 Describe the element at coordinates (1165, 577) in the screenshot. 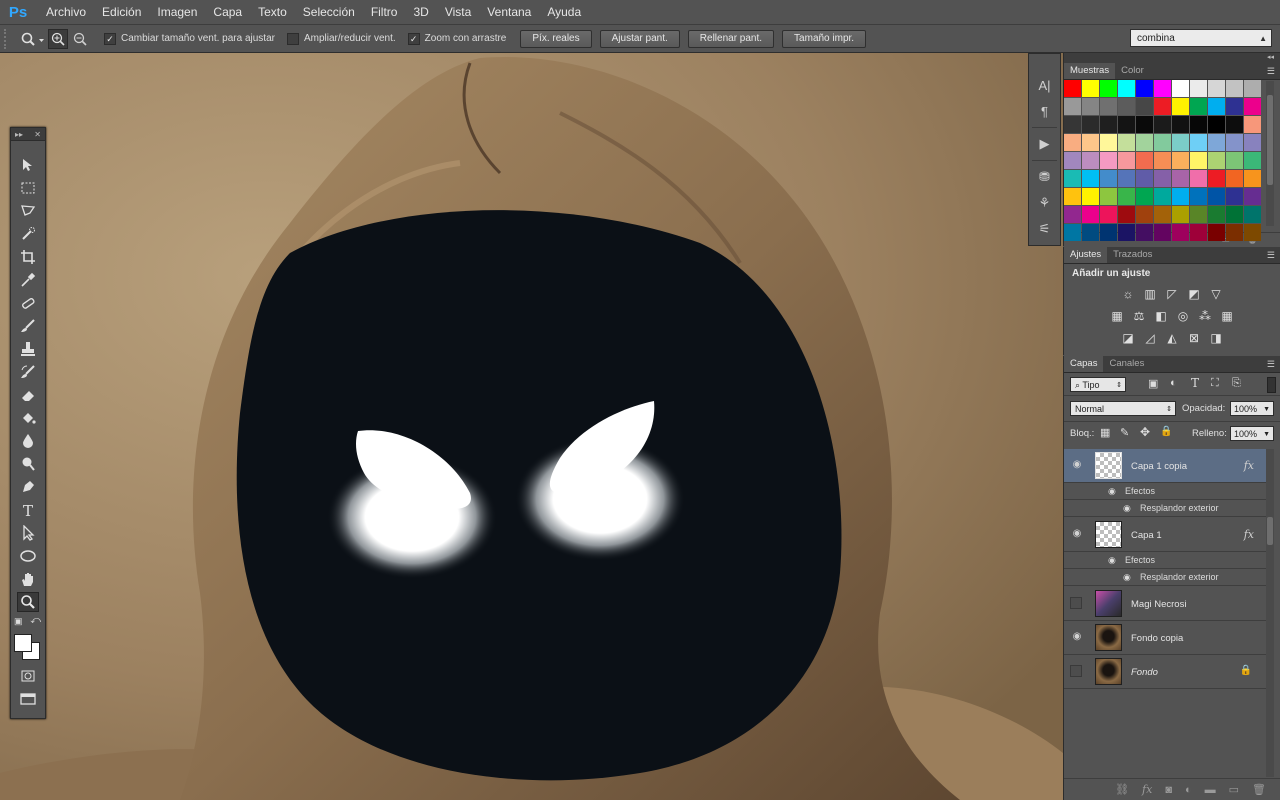

I see `effect-outer-glow-row: ◉ Resplandor exterior` at that location.